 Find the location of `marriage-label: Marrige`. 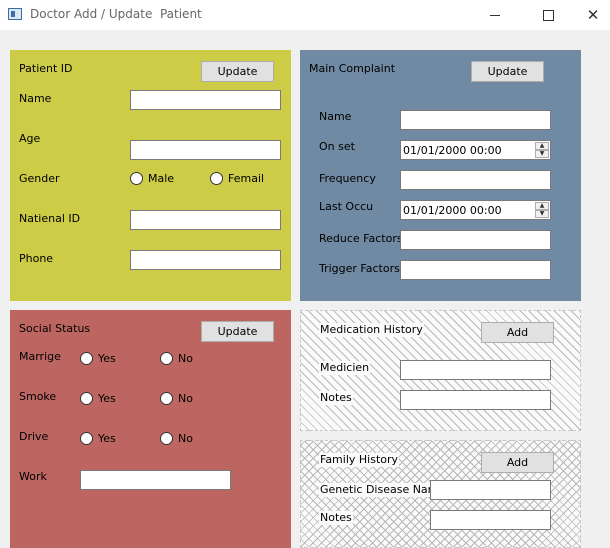

marriage-label: Marrige is located at coordinates (40, 356).